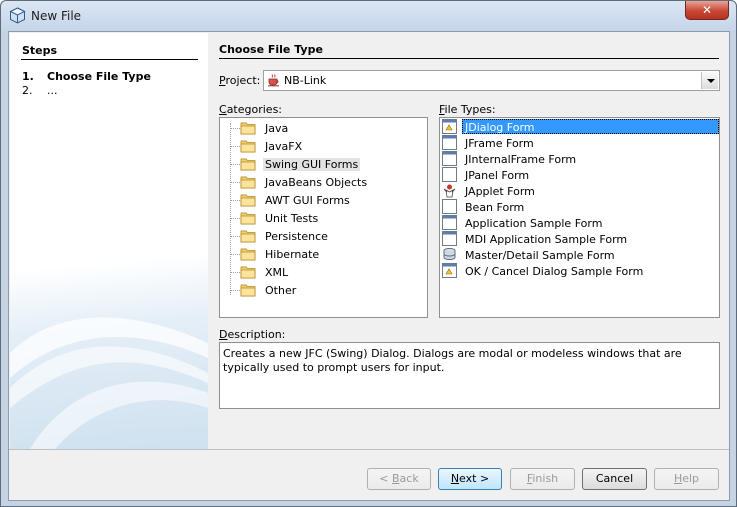  I want to click on category-label: JavaBeans Objects, so click(316, 182).